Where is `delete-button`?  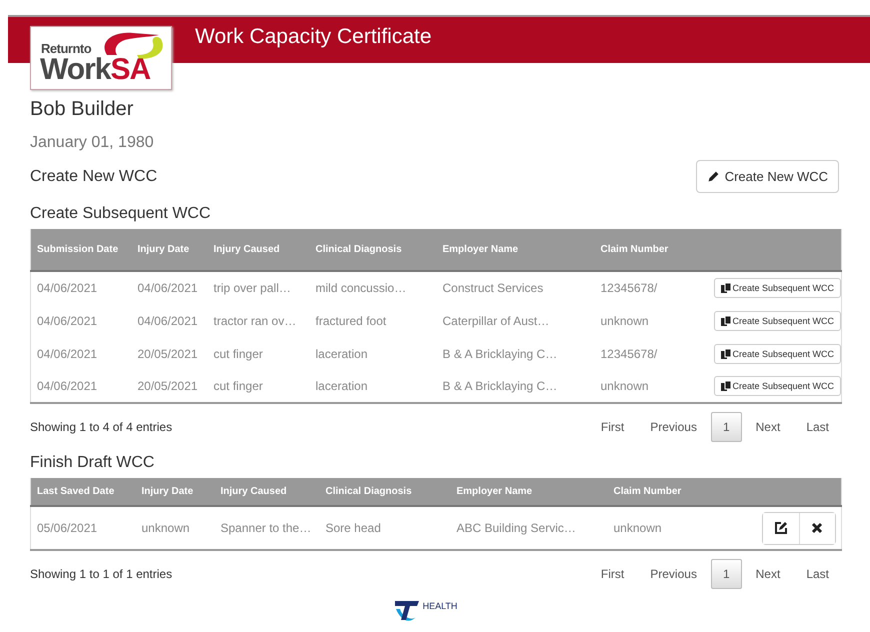 delete-button is located at coordinates (816, 528).